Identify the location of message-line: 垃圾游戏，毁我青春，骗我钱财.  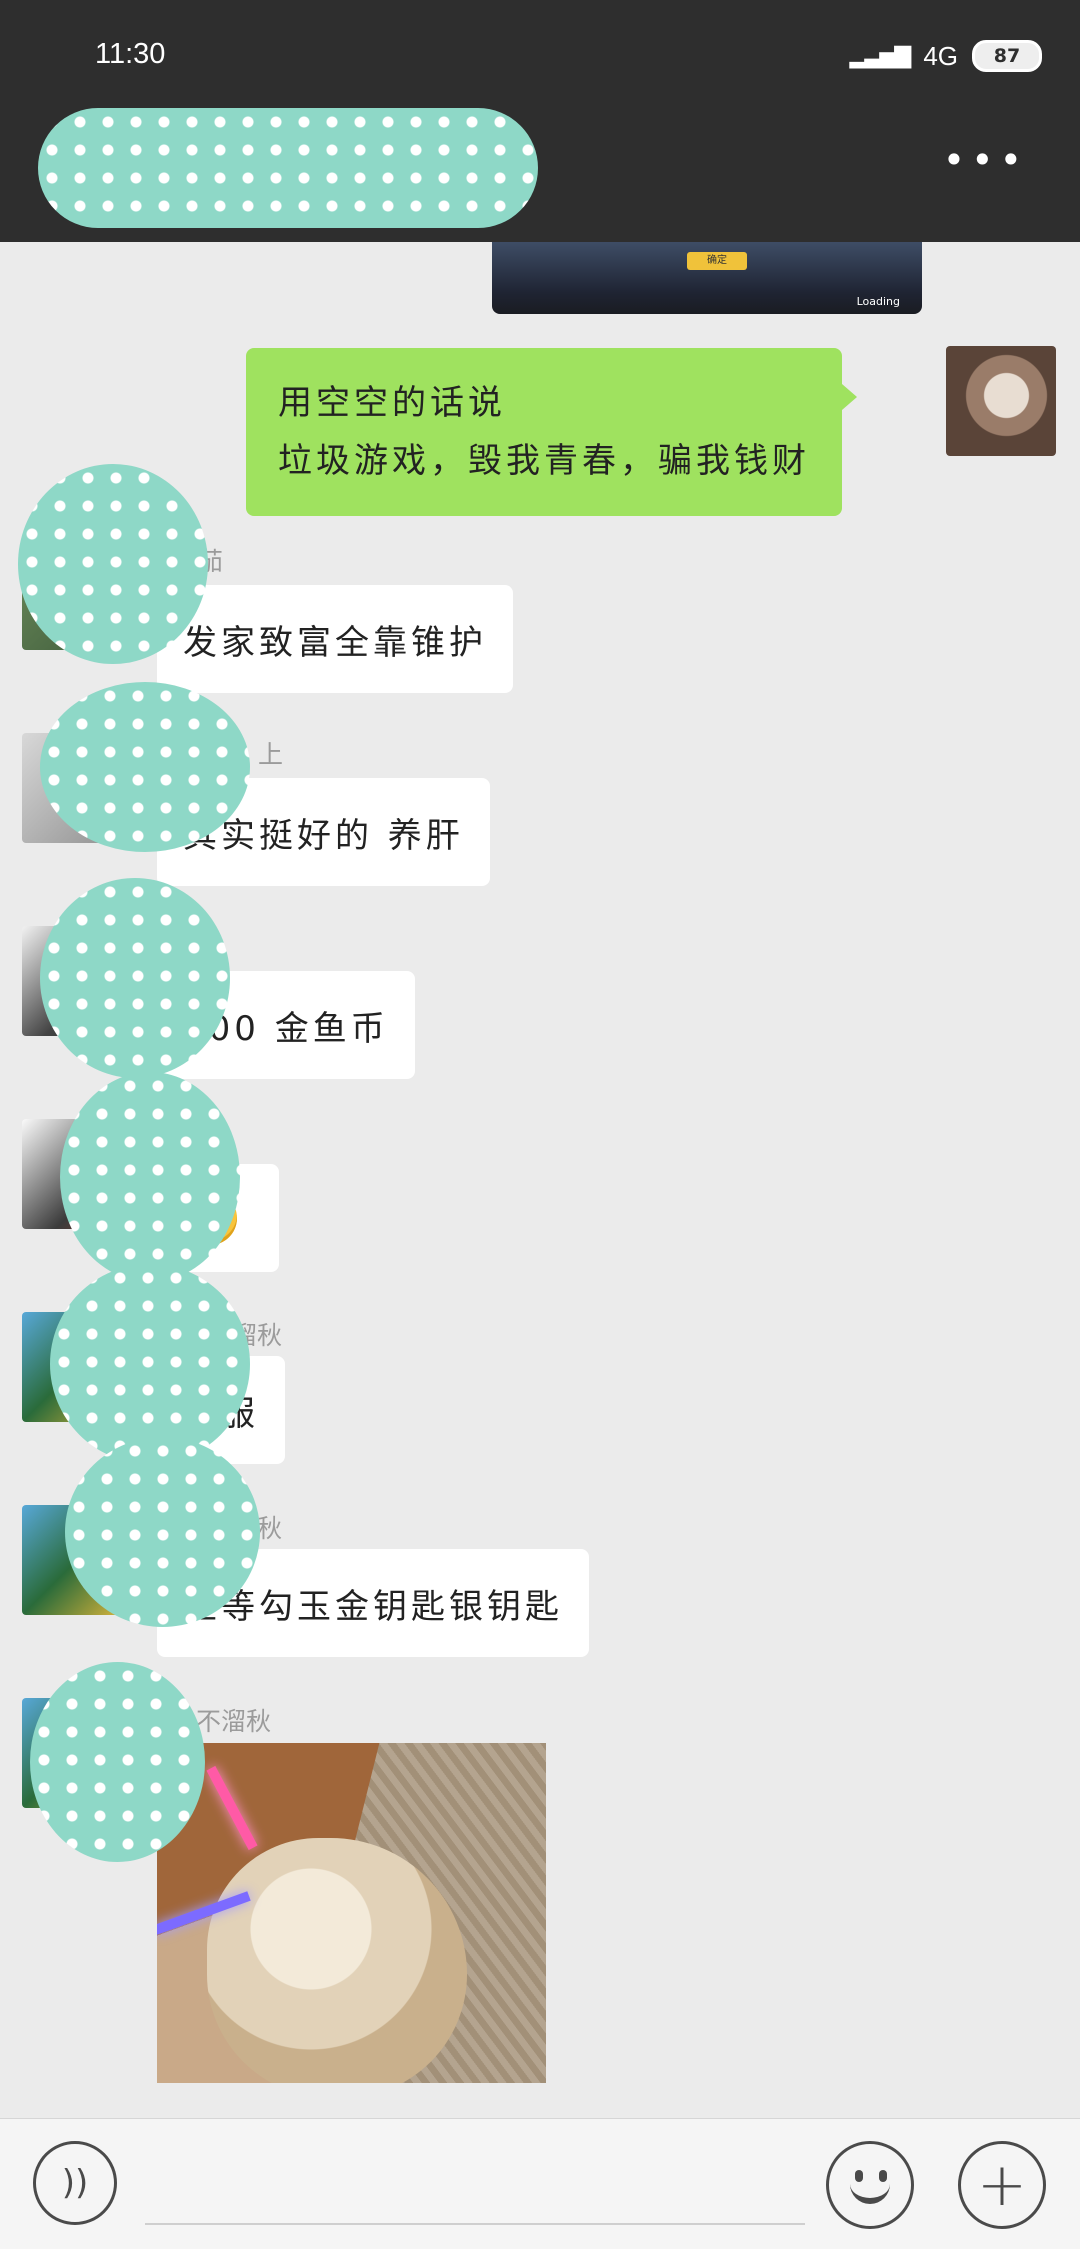
(544, 461).